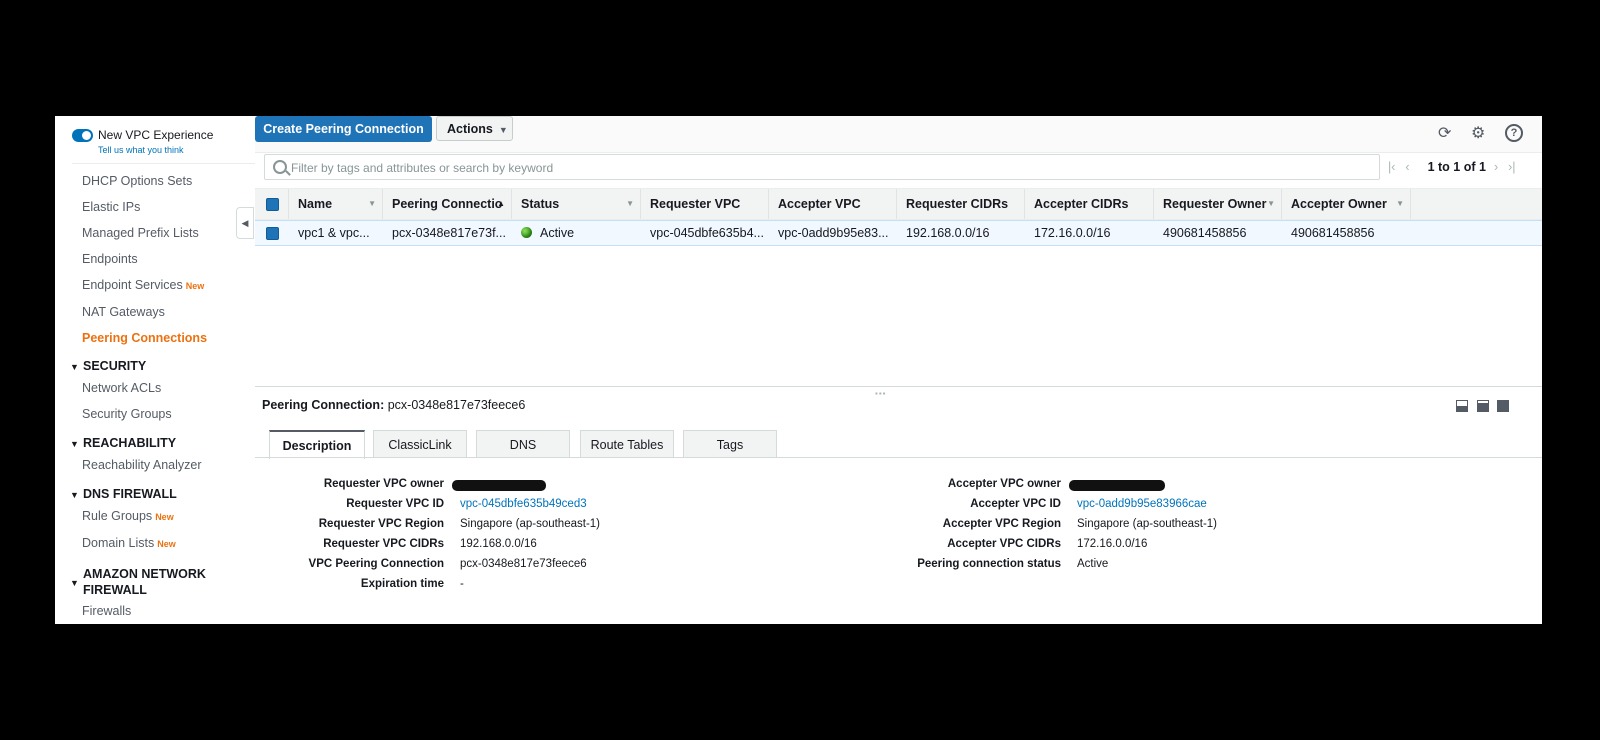  What do you see at coordinates (123, 312) in the screenshot?
I see `sidebar-item-nat-gateways: NAT Gateways` at bounding box center [123, 312].